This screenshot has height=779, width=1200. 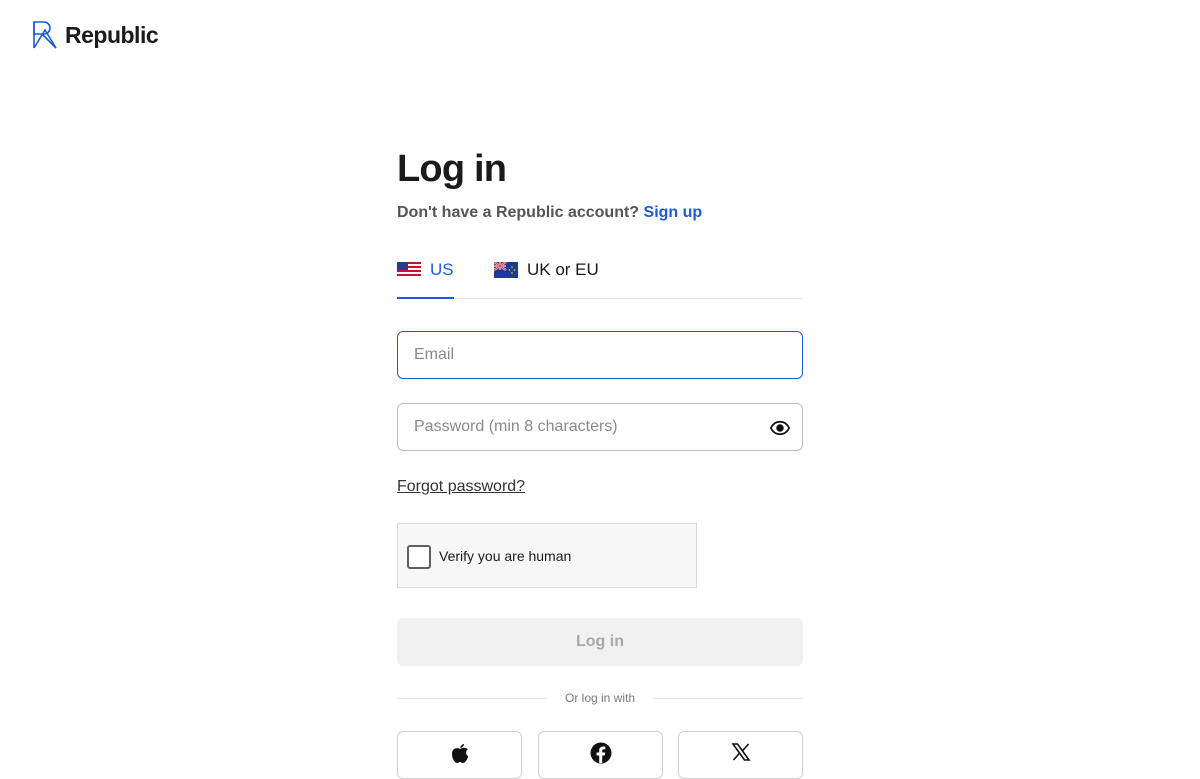 What do you see at coordinates (600, 277) in the screenshot?
I see `region-tabs: US UK or EU` at bounding box center [600, 277].